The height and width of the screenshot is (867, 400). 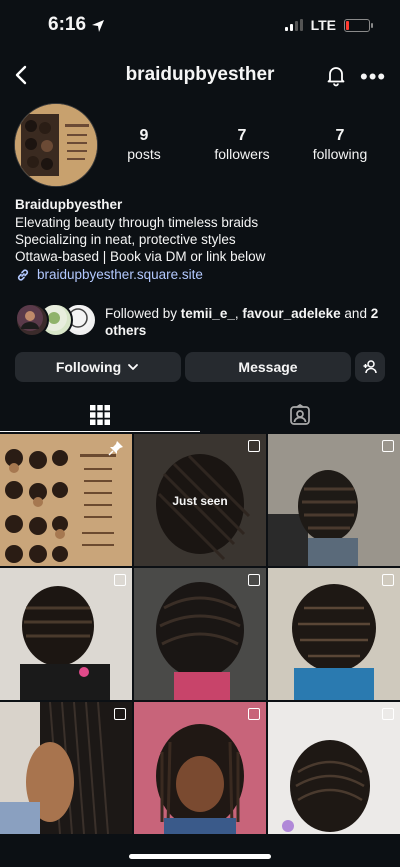 What do you see at coordinates (140, 256) in the screenshot?
I see `bio-line: Ottawa-based | Book via DM or link below` at bounding box center [140, 256].